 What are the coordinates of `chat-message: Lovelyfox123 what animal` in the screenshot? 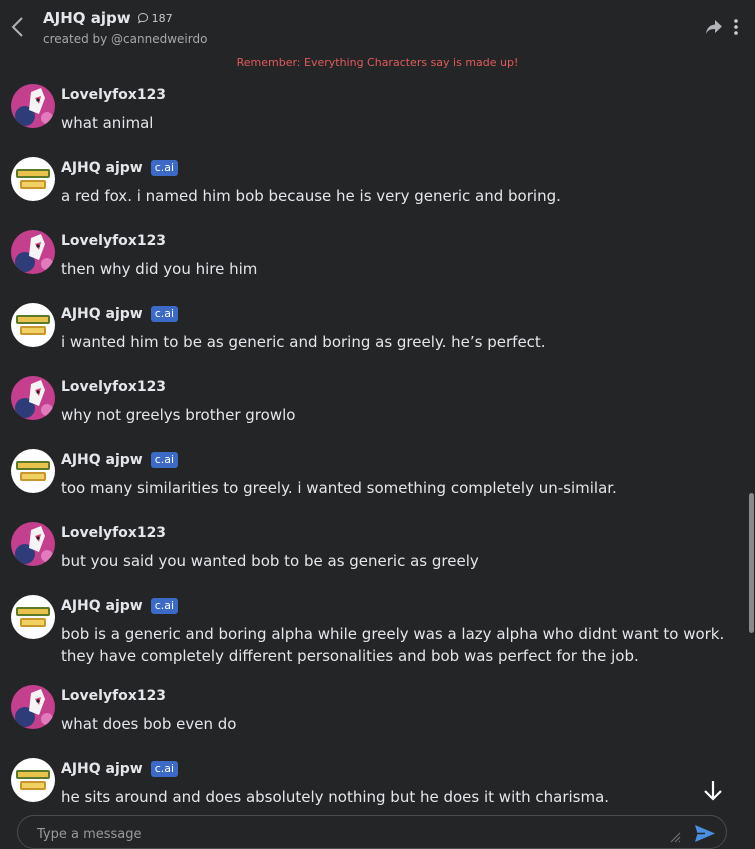 It's located at (371, 120).